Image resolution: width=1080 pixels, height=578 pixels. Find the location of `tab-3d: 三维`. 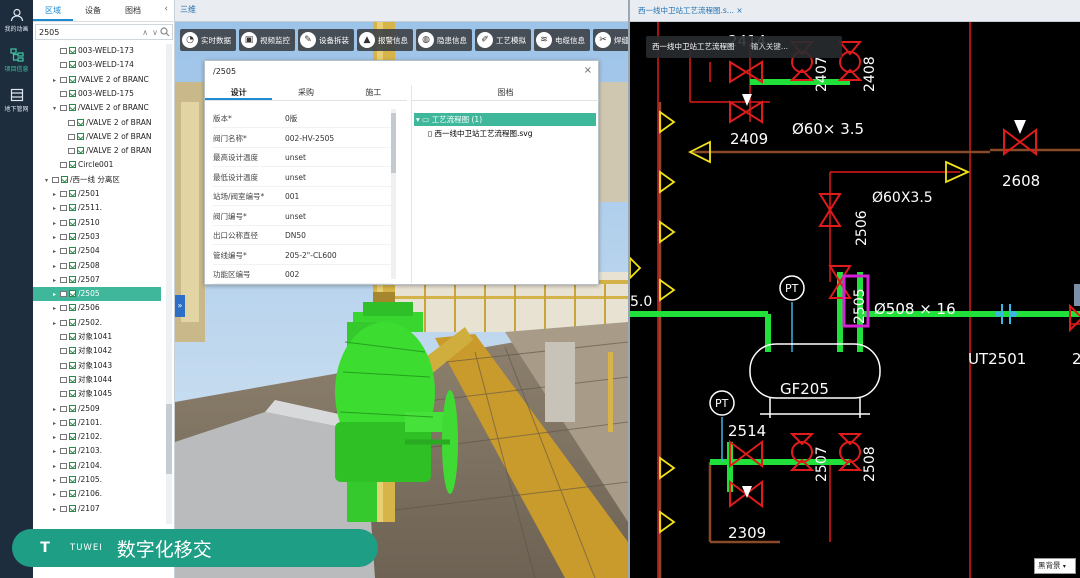

tab-3d: 三维 is located at coordinates (188, 9).